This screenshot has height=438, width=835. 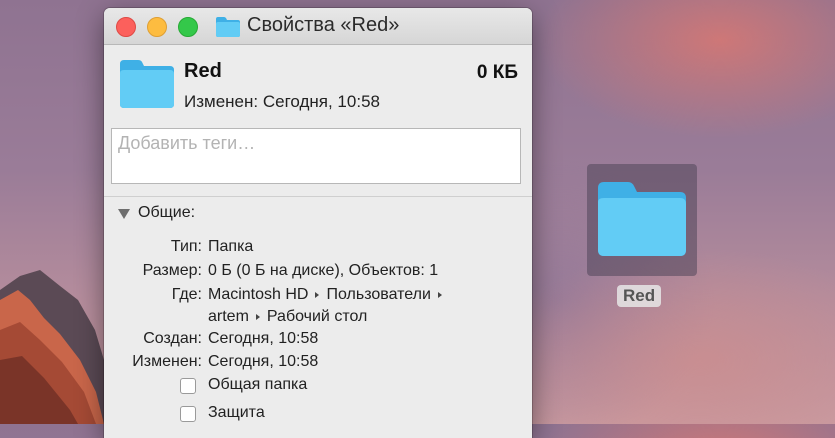 I want to click on locked-checkbox, so click(x=188, y=414).